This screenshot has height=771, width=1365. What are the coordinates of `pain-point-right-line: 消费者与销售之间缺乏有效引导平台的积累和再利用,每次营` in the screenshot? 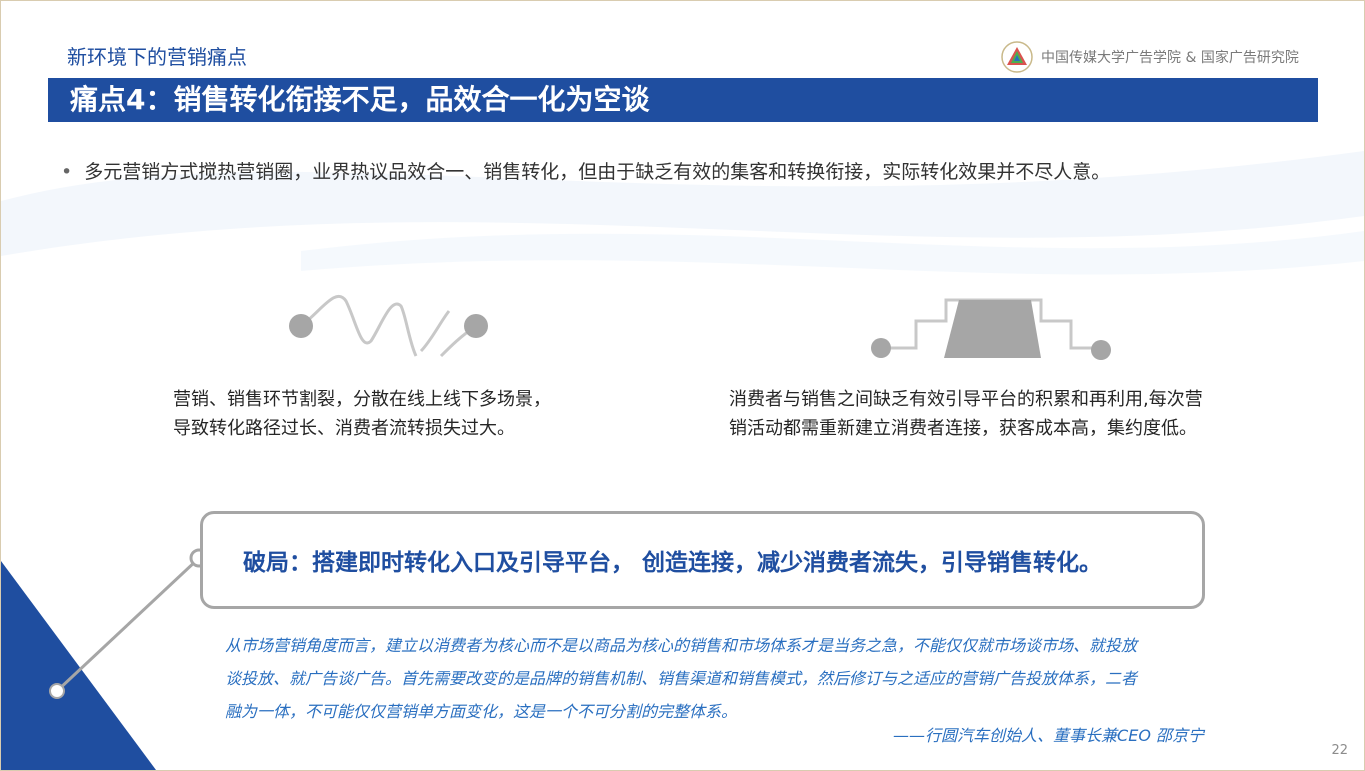 It's located at (966, 399).